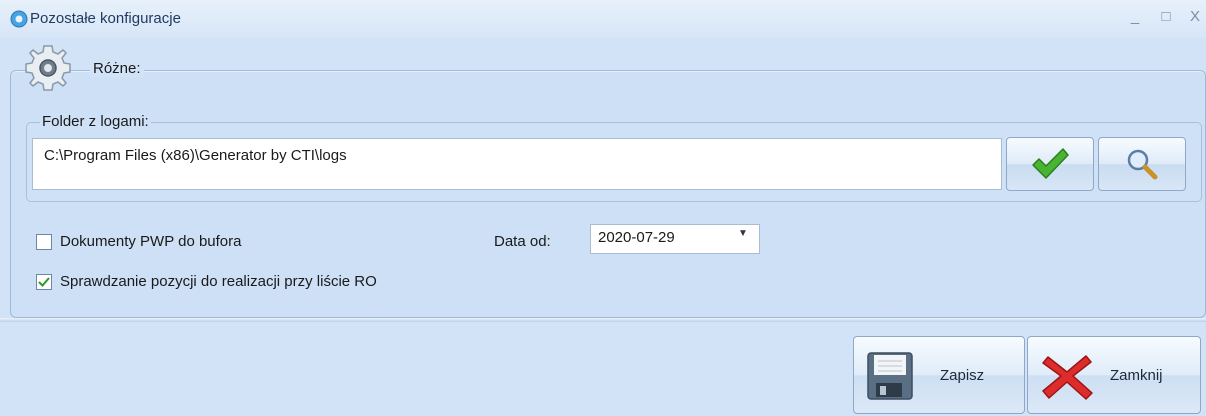 This screenshot has height=416, width=1206. Describe the element at coordinates (1067, 377) in the screenshot. I see `red-x-icon` at that location.